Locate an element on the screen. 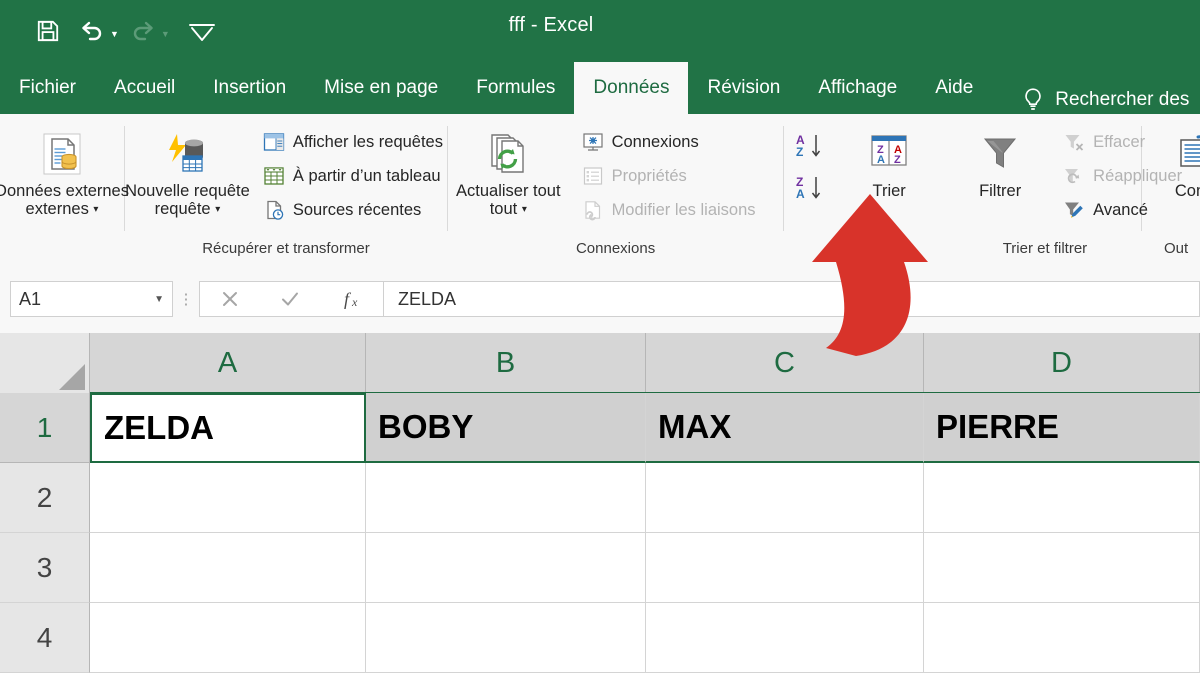 The height and width of the screenshot is (675, 1200). show-queries-label: Afficher les requêtes is located at coordinates (367, 141).